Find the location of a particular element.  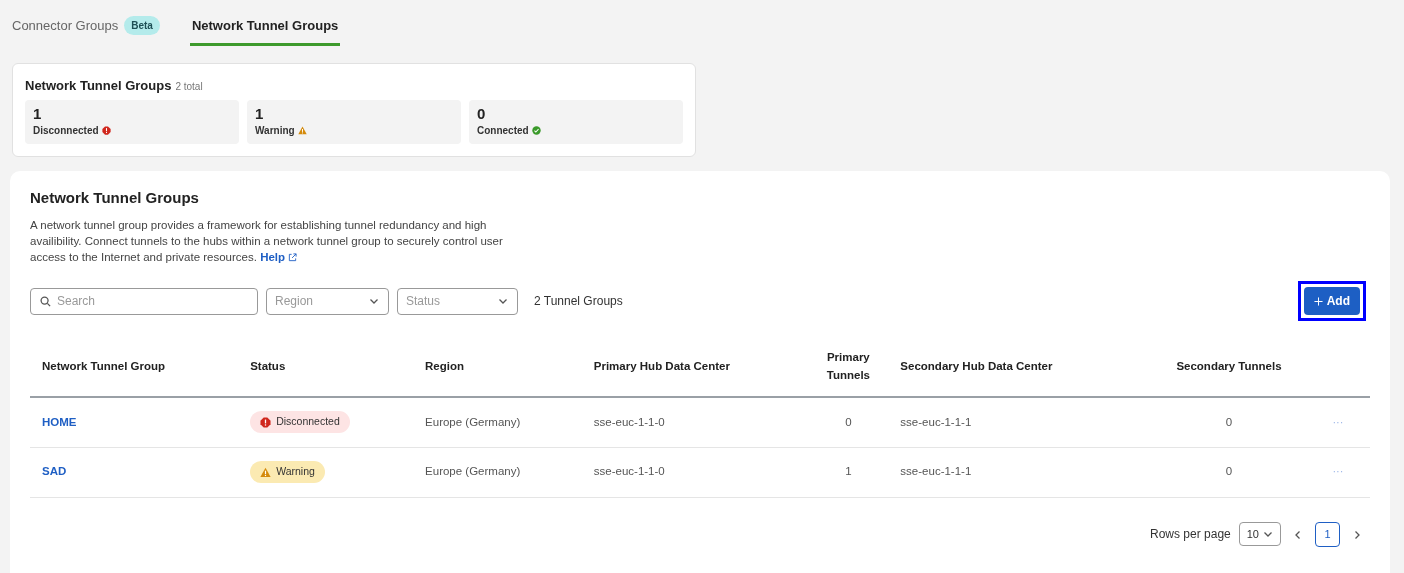

column-header: Primary Tunnels is located at coordinates (848, 367).